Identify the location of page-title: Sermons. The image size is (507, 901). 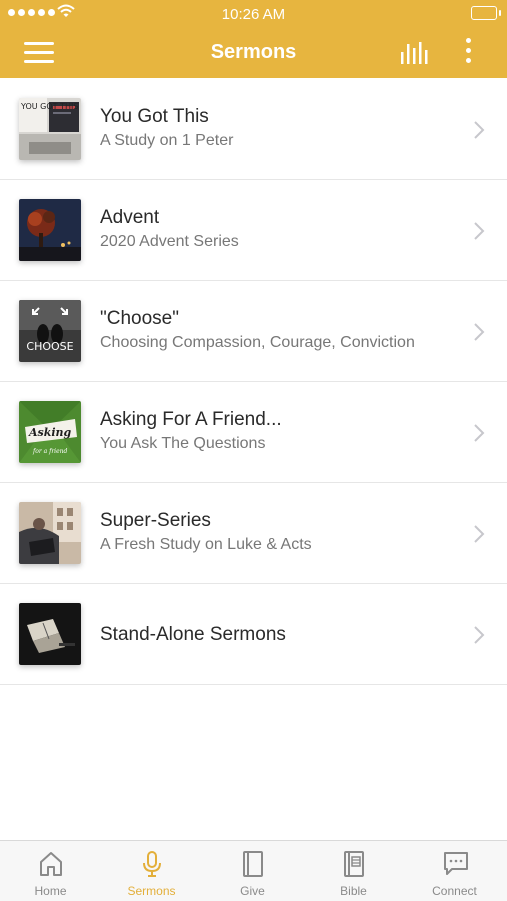
(253, 52).